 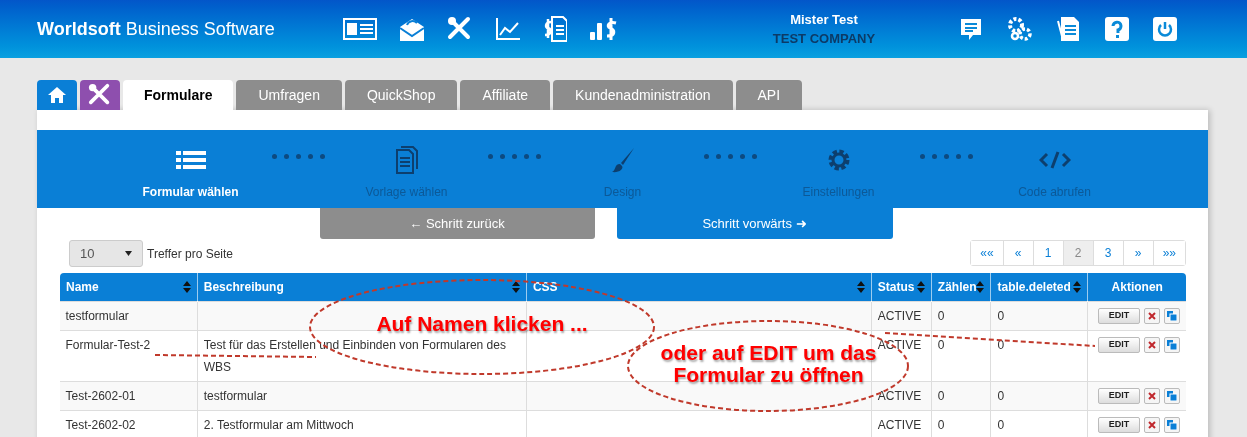 What do you see at coordinates (824, 19) in the screenshot?
I see `user-name: Mister Test` at bounding box center [824, 19].